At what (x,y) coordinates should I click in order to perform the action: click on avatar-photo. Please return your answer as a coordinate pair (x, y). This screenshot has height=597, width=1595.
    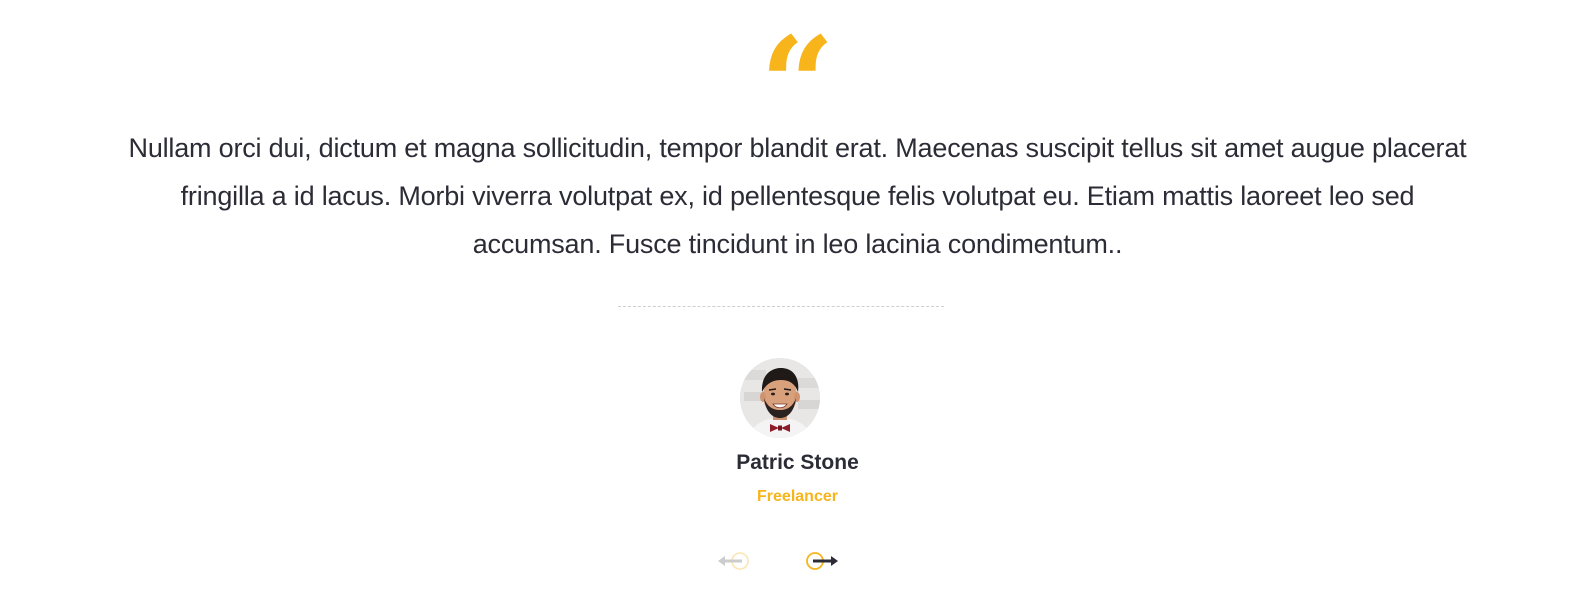
    Looking at the image, I should click on (780, 398).